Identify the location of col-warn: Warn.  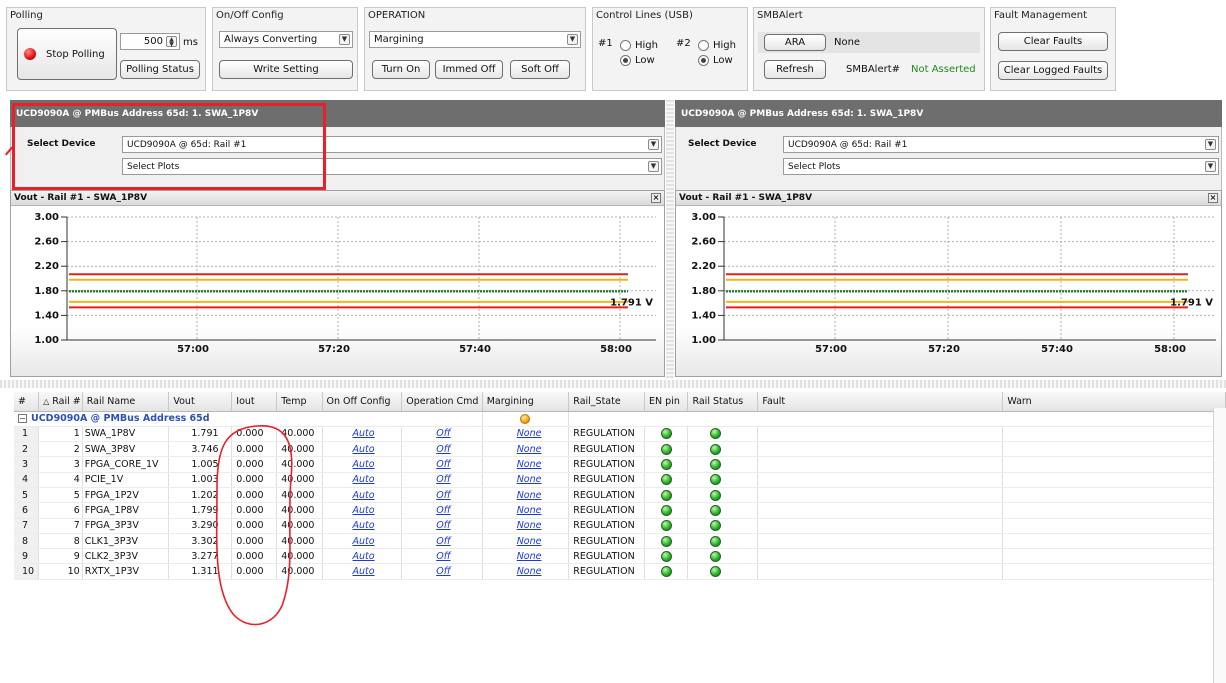
(1114, 402).